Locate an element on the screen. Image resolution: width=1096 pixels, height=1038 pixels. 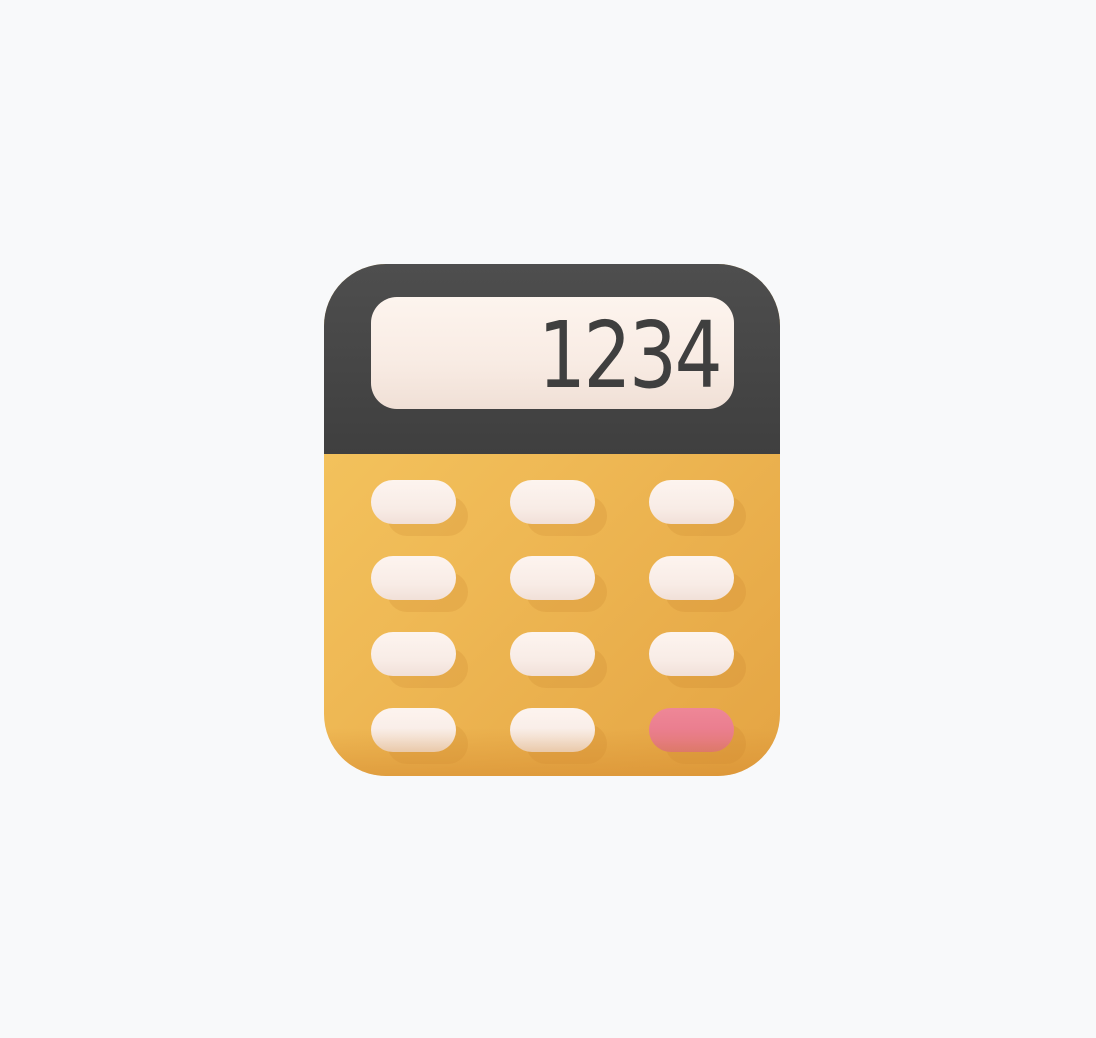
keypad is located at coordinates (552, 615).